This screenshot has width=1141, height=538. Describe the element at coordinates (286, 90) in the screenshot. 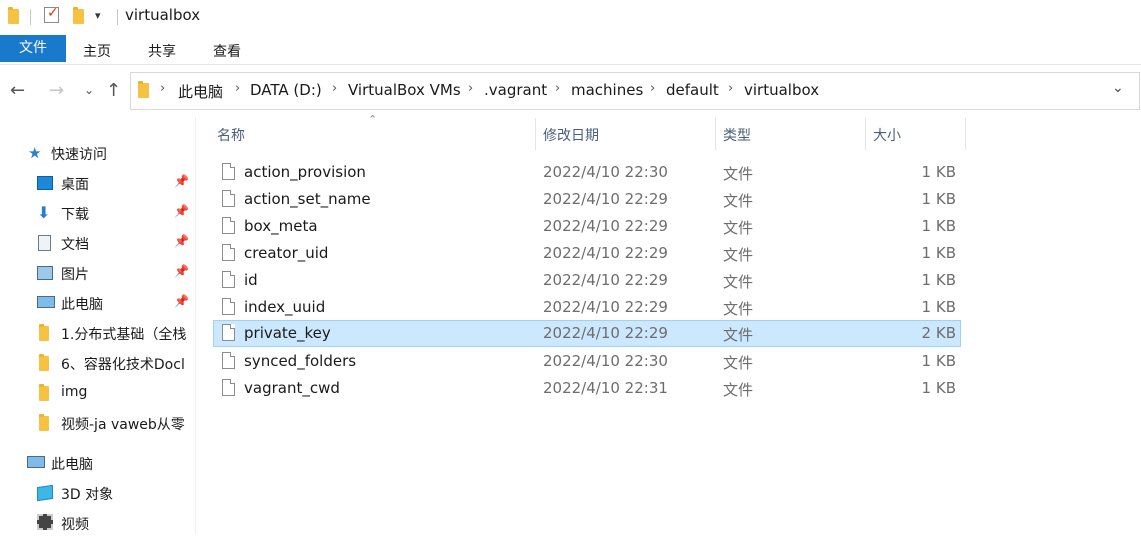

I see `breadcrumb-data-d: DATA (D:)` at that location.